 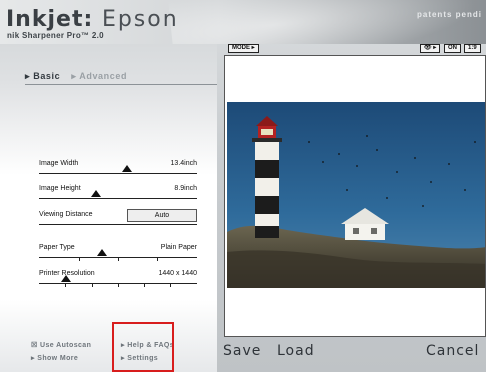 I want to click on image-width-value: 13.4inch, so click(x=183, y=163).